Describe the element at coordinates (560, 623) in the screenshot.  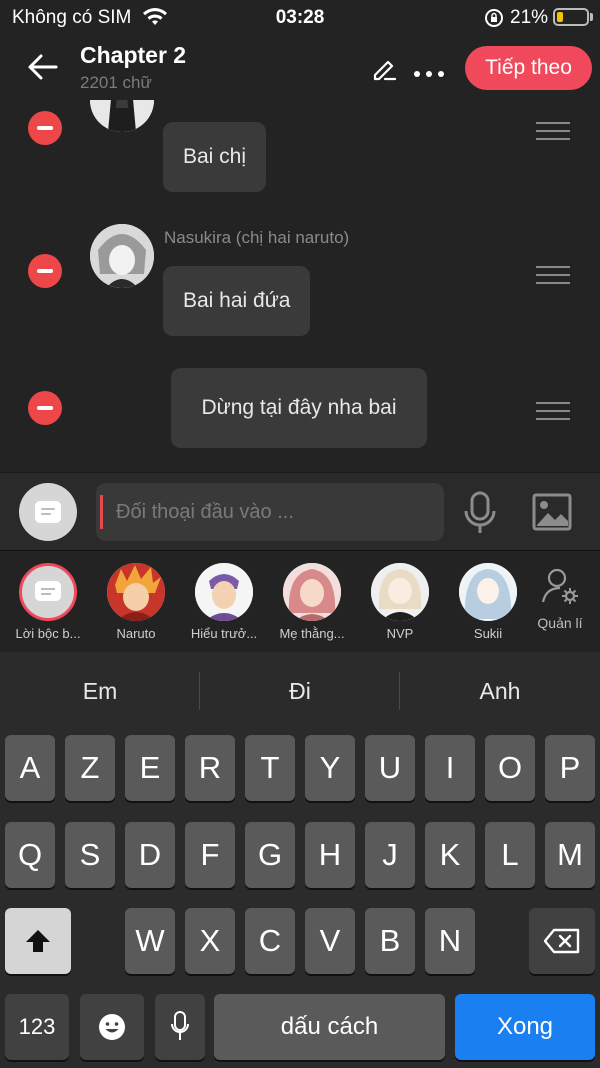
I see `manage-label: Quản lí` at that location.